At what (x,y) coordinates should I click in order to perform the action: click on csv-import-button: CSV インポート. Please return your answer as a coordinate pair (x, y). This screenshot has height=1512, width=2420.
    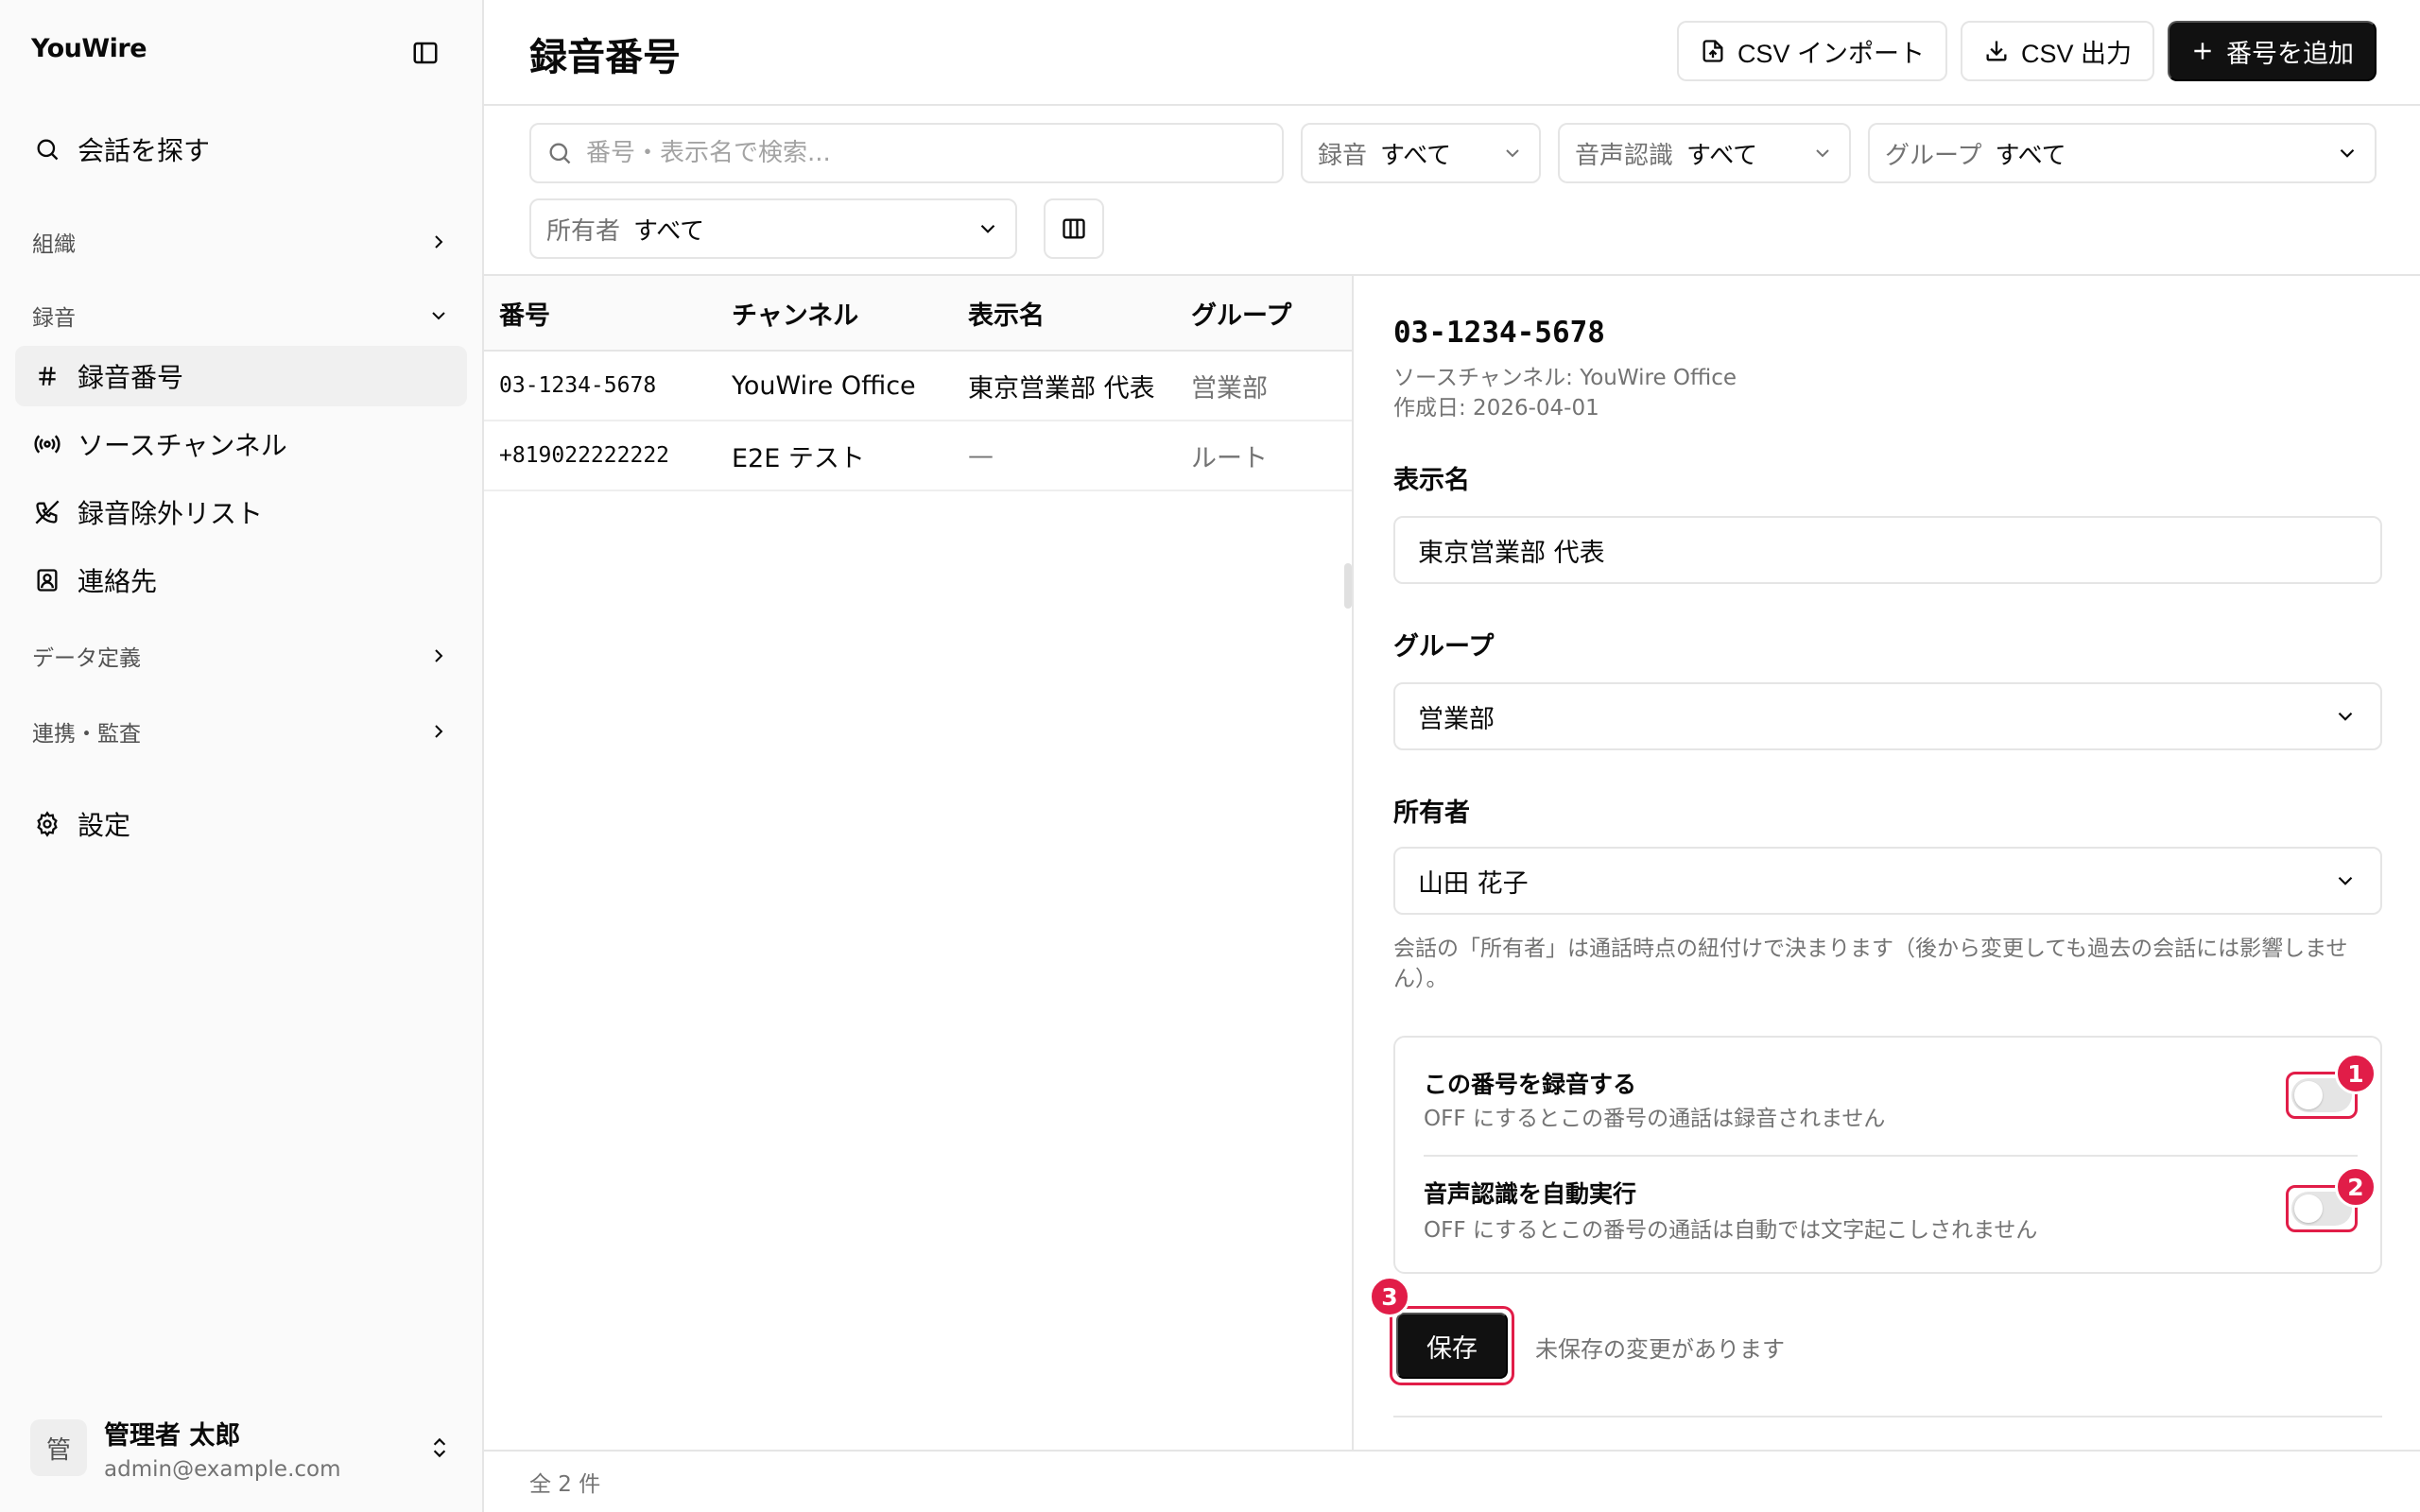
    Looking at the image, I should click on (1811, 51).